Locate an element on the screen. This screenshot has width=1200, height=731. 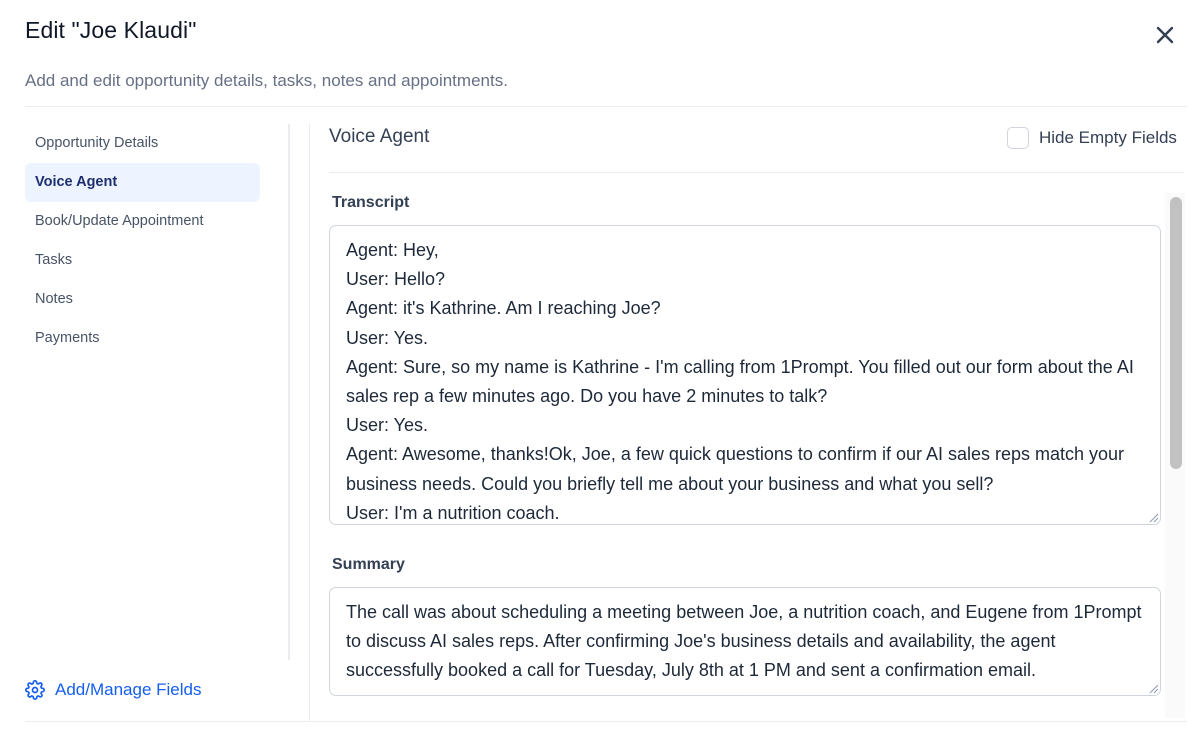
transcript-resize-handle-icon is located at coordinates (1154, 518).